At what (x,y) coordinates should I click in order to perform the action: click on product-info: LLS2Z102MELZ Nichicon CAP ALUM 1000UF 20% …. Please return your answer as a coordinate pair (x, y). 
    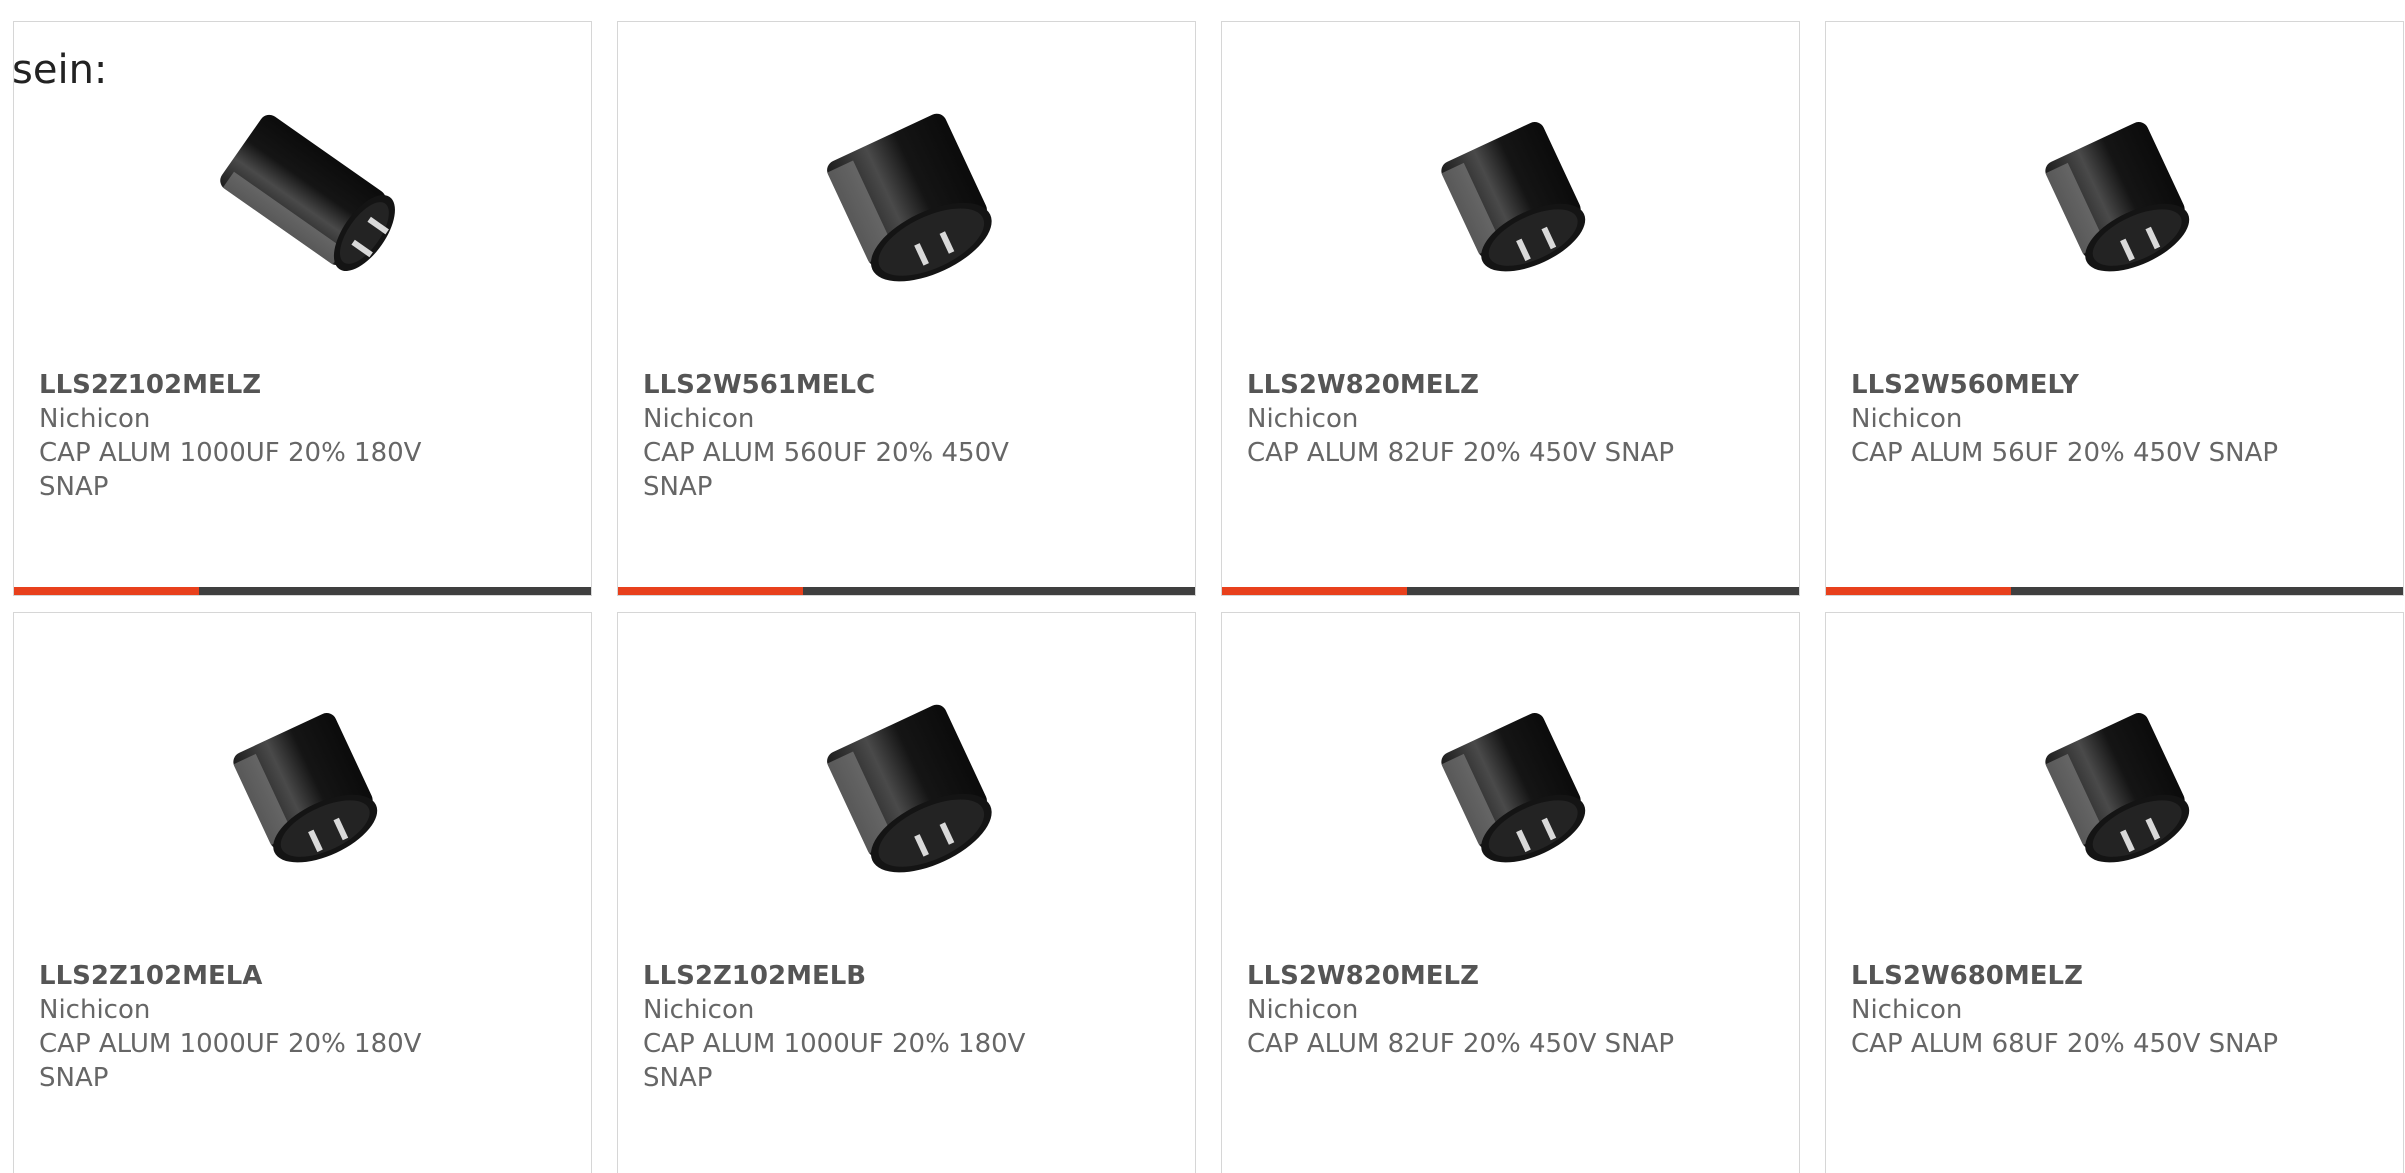
    Looking at the image, I should click on (305, 436).